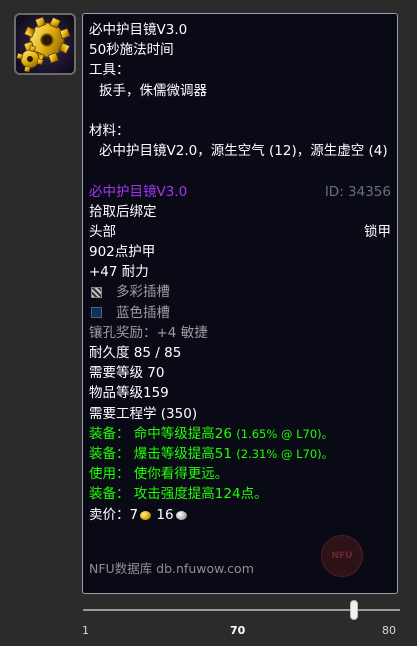  I want to click on item-slot-row: 头部 锁甲, so click(240, 232).